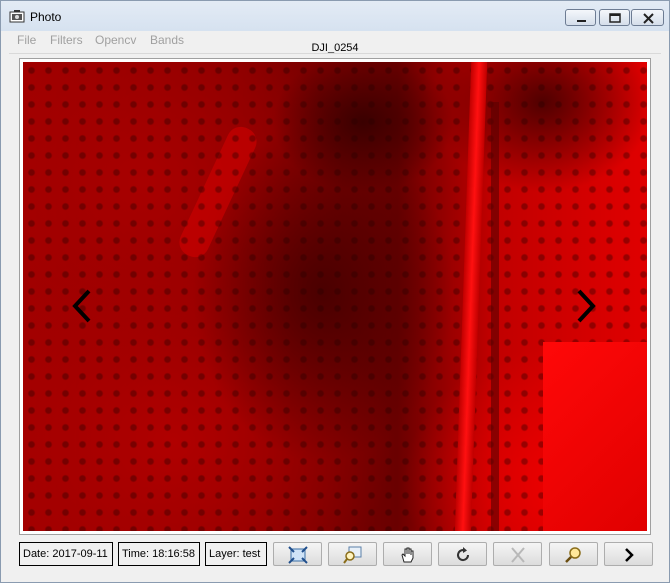 The image size is (670, 583). I want to click on zoom-in-icon, so click(352, 555).